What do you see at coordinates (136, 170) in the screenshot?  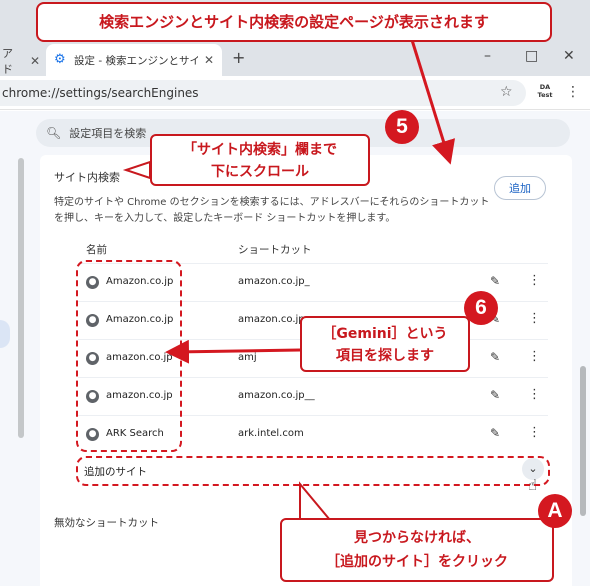 I see `callout5-pointer` at bounding box center [136, 170].